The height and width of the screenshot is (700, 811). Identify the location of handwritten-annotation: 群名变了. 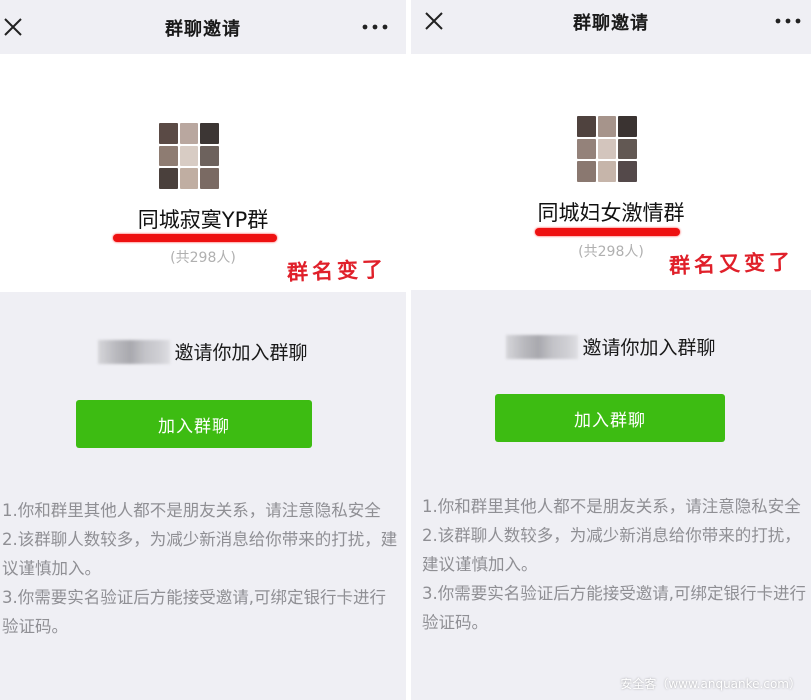
(337, 271).